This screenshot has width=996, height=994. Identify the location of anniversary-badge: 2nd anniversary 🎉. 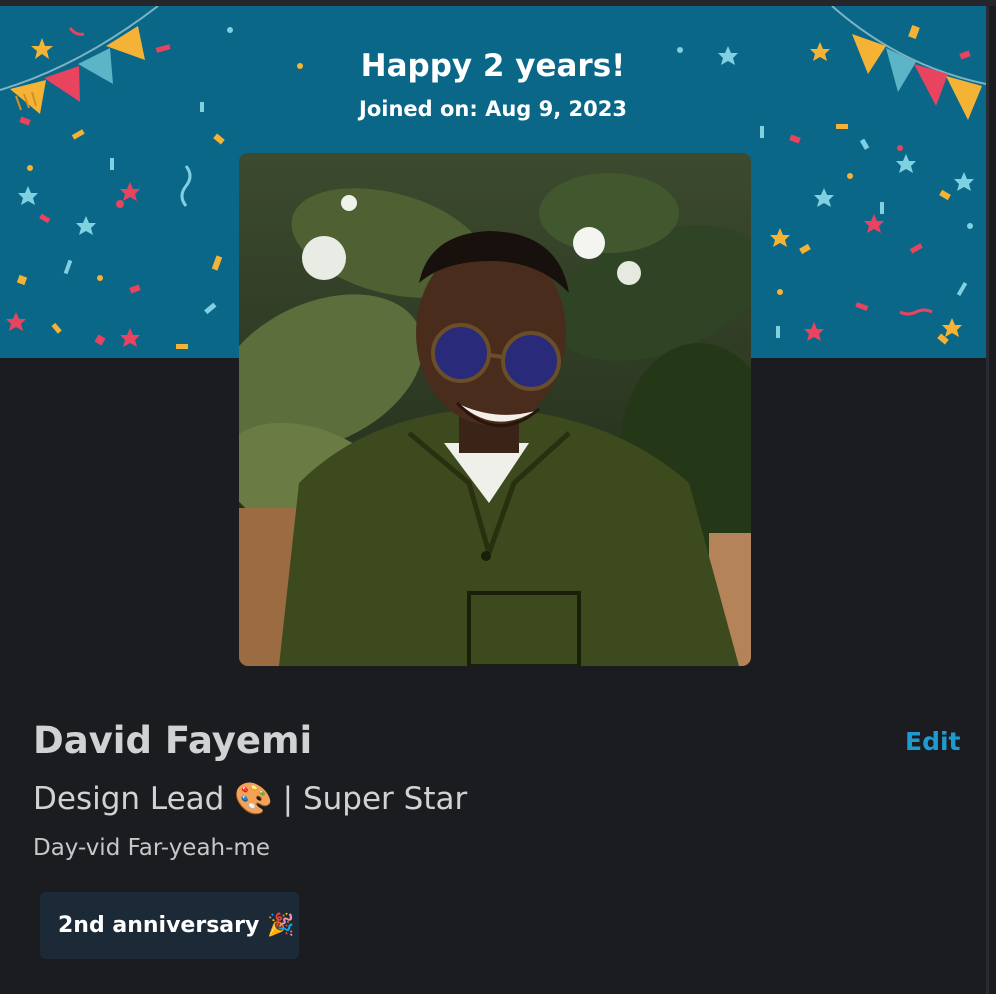
(169, 925).